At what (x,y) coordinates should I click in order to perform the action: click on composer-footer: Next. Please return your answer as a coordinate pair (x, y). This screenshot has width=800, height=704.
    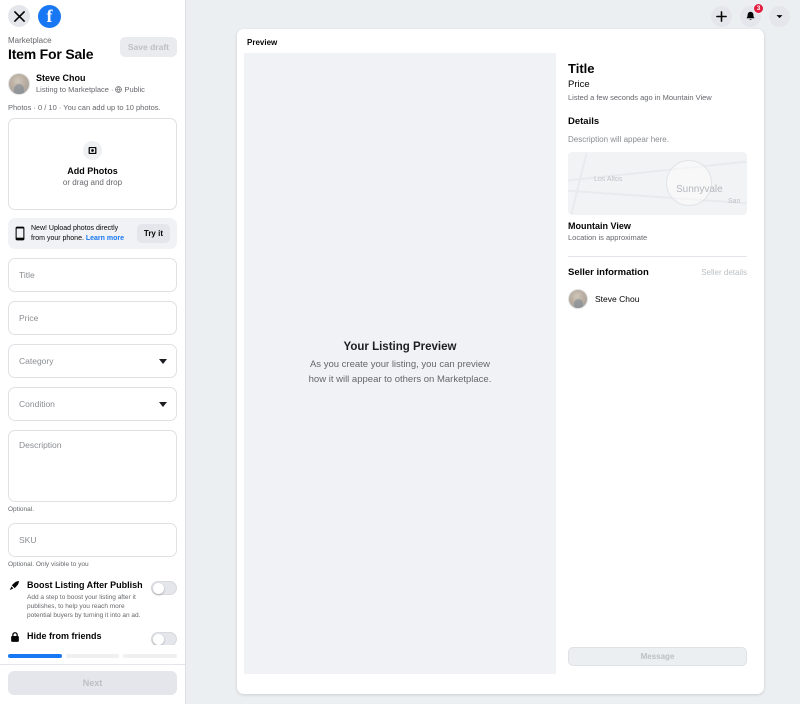
    Looking at the image, I should click on (92, 684).